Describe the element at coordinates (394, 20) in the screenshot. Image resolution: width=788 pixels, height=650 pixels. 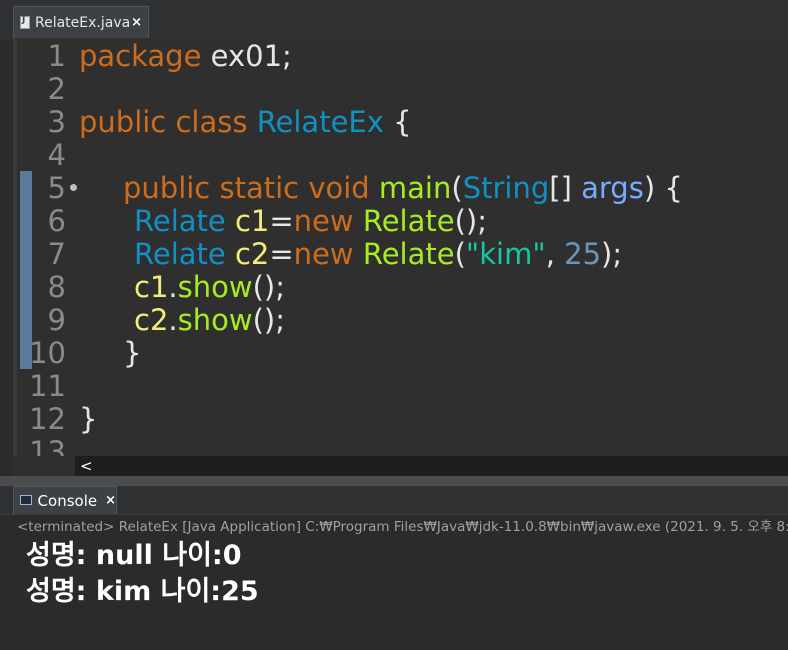
I see `editor-tab-bar: RelateEx.java ×` at that location.